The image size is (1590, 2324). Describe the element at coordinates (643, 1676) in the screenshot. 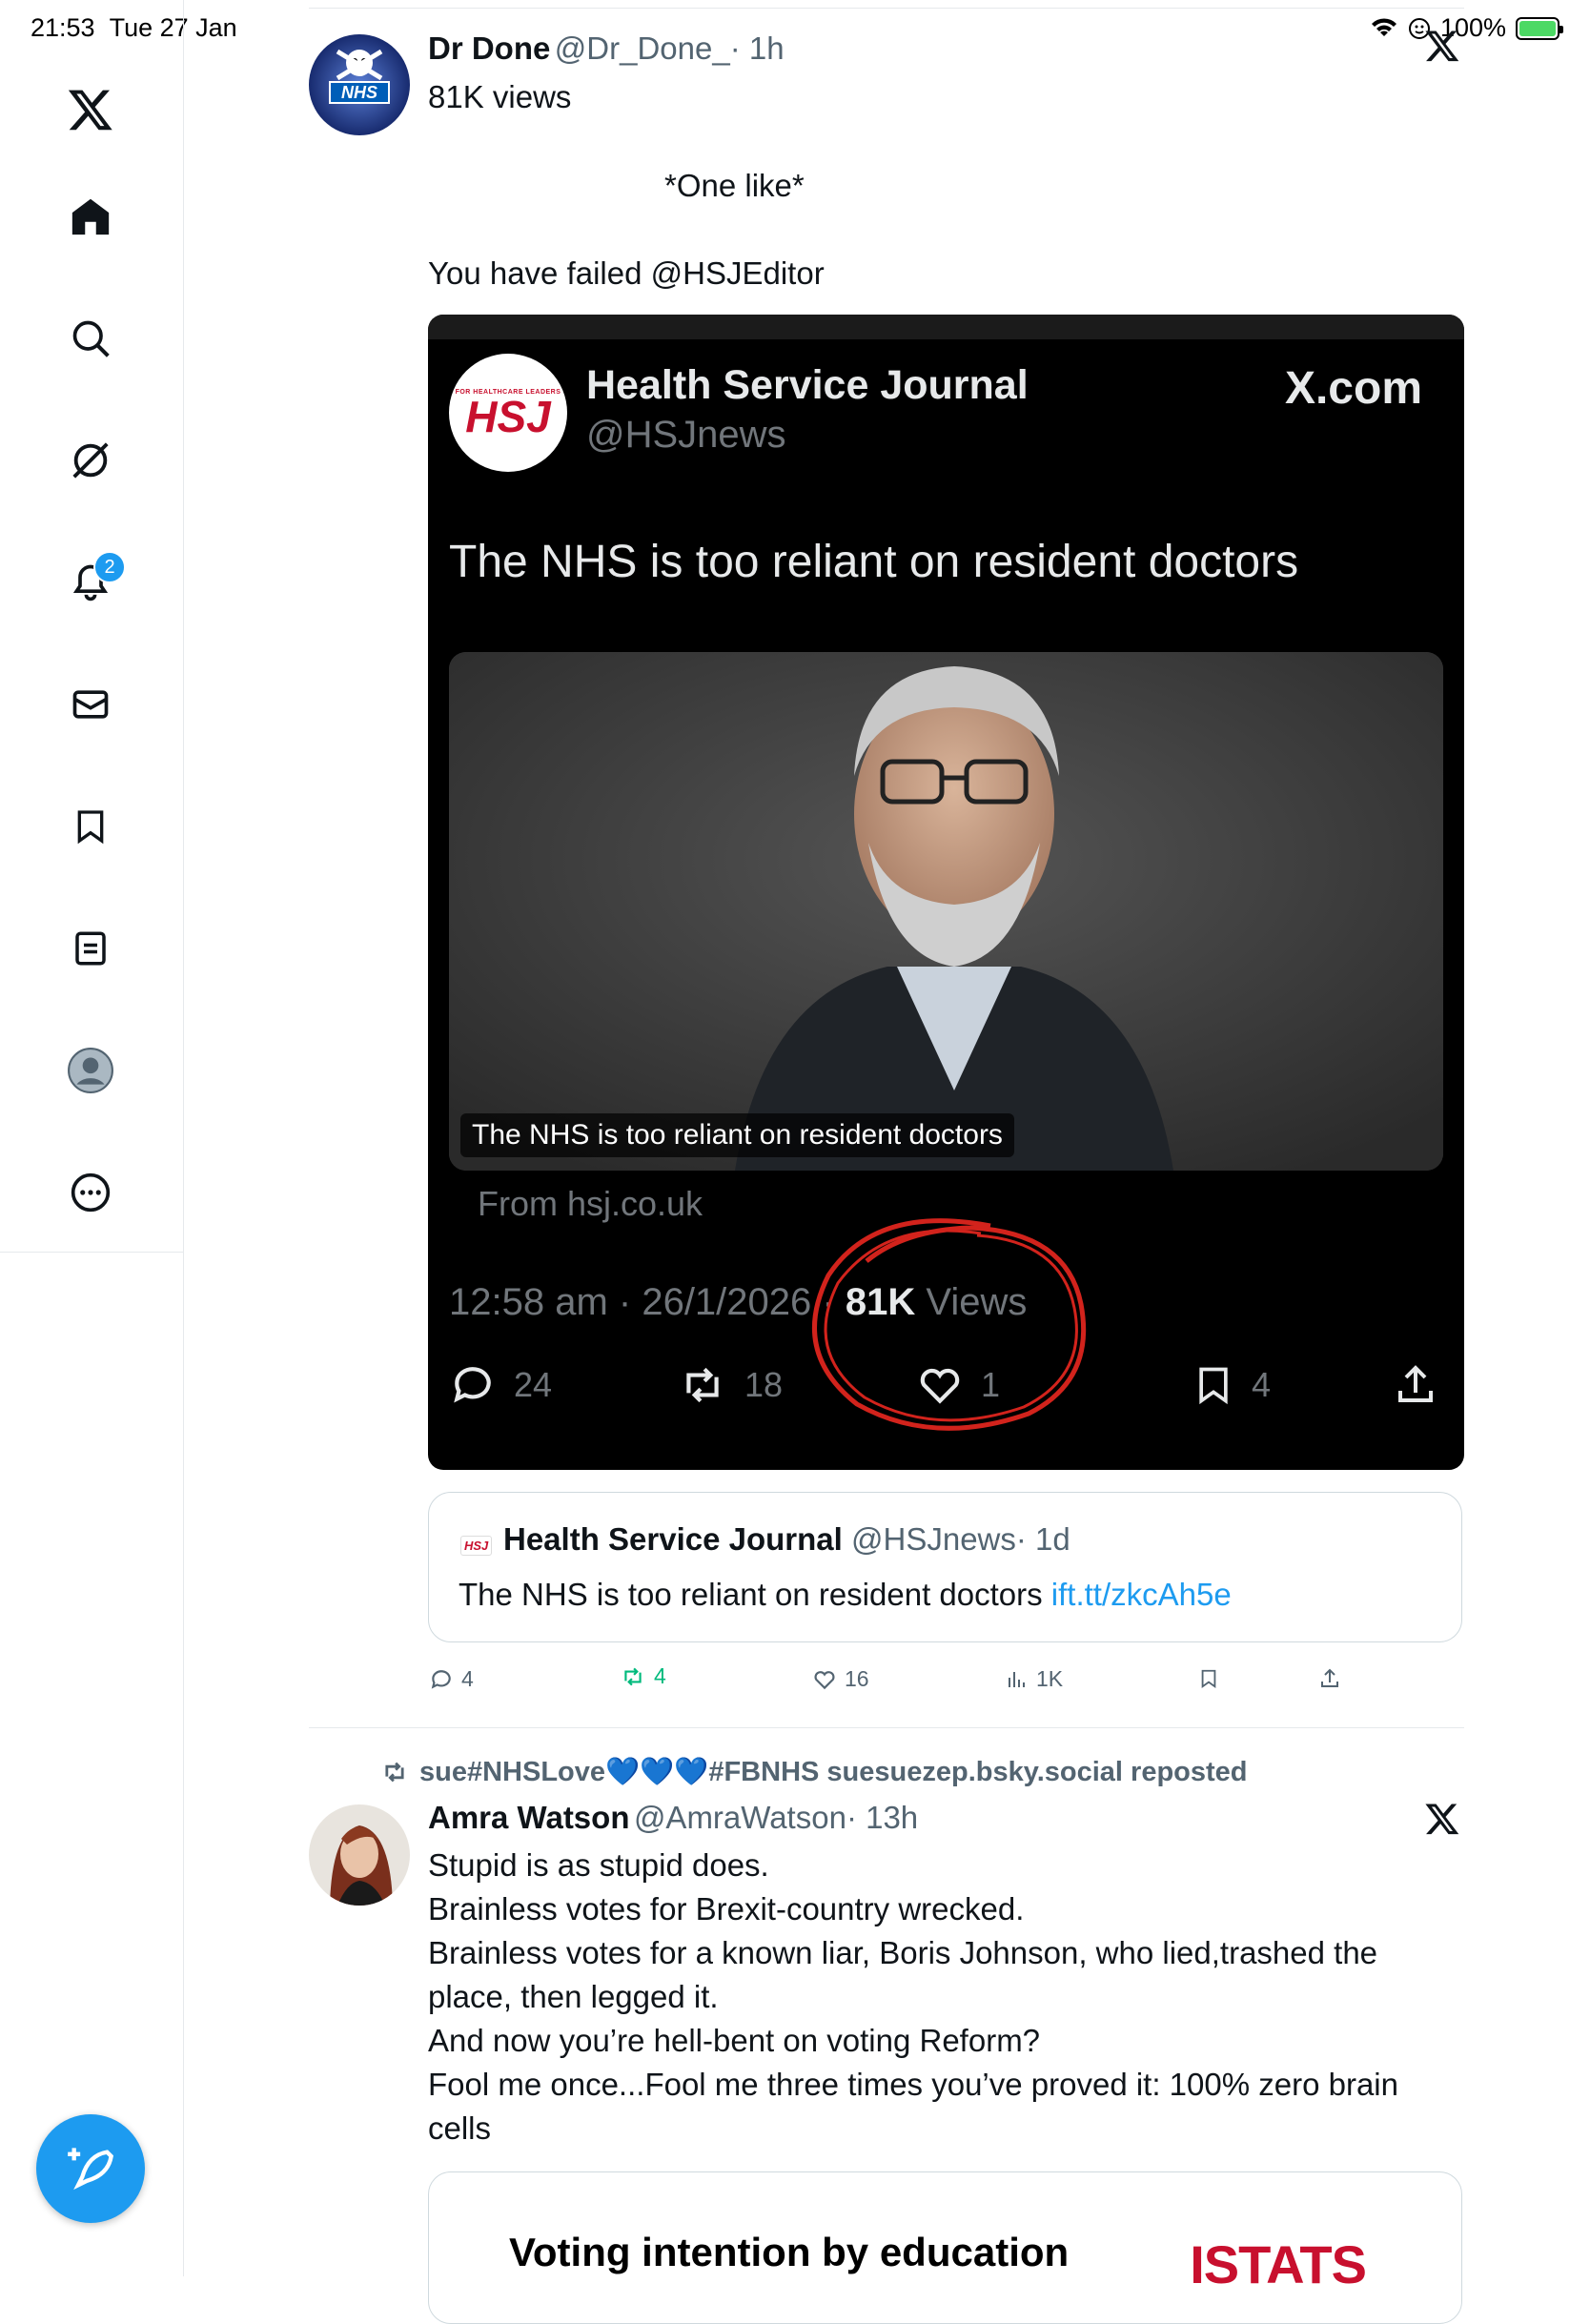

I see `repost-button: 4` at that location.